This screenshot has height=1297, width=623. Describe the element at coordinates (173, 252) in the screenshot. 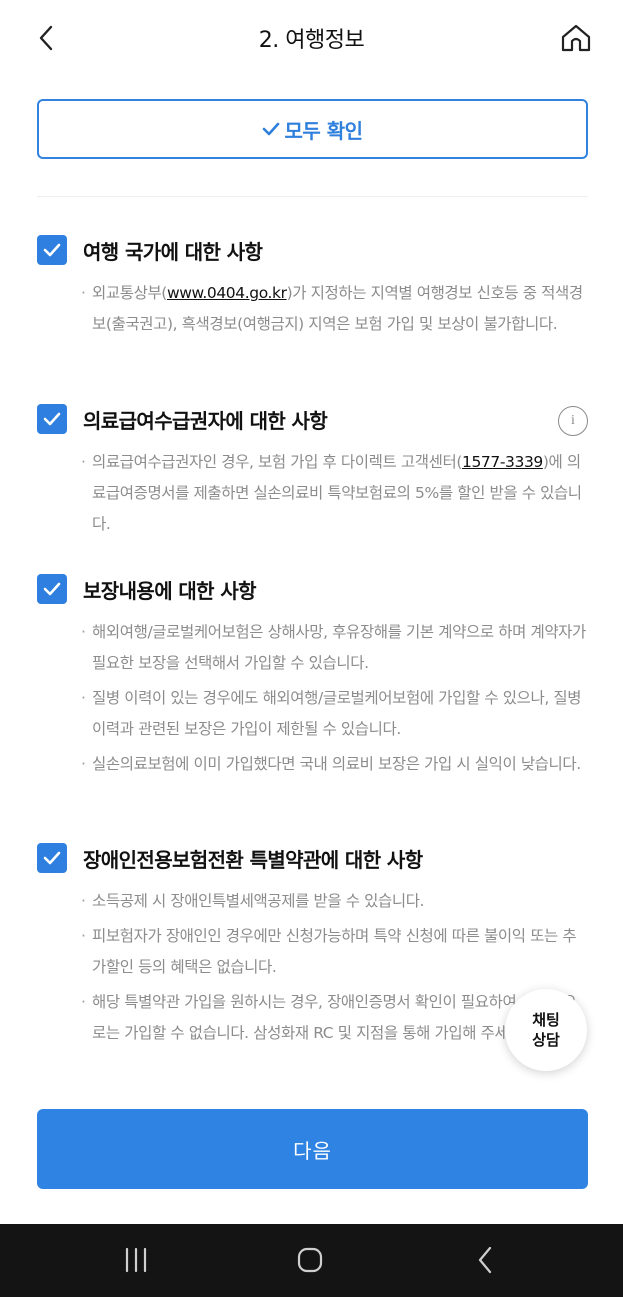

I see `section-title: 여행 국가에 대한 사항` at that location.